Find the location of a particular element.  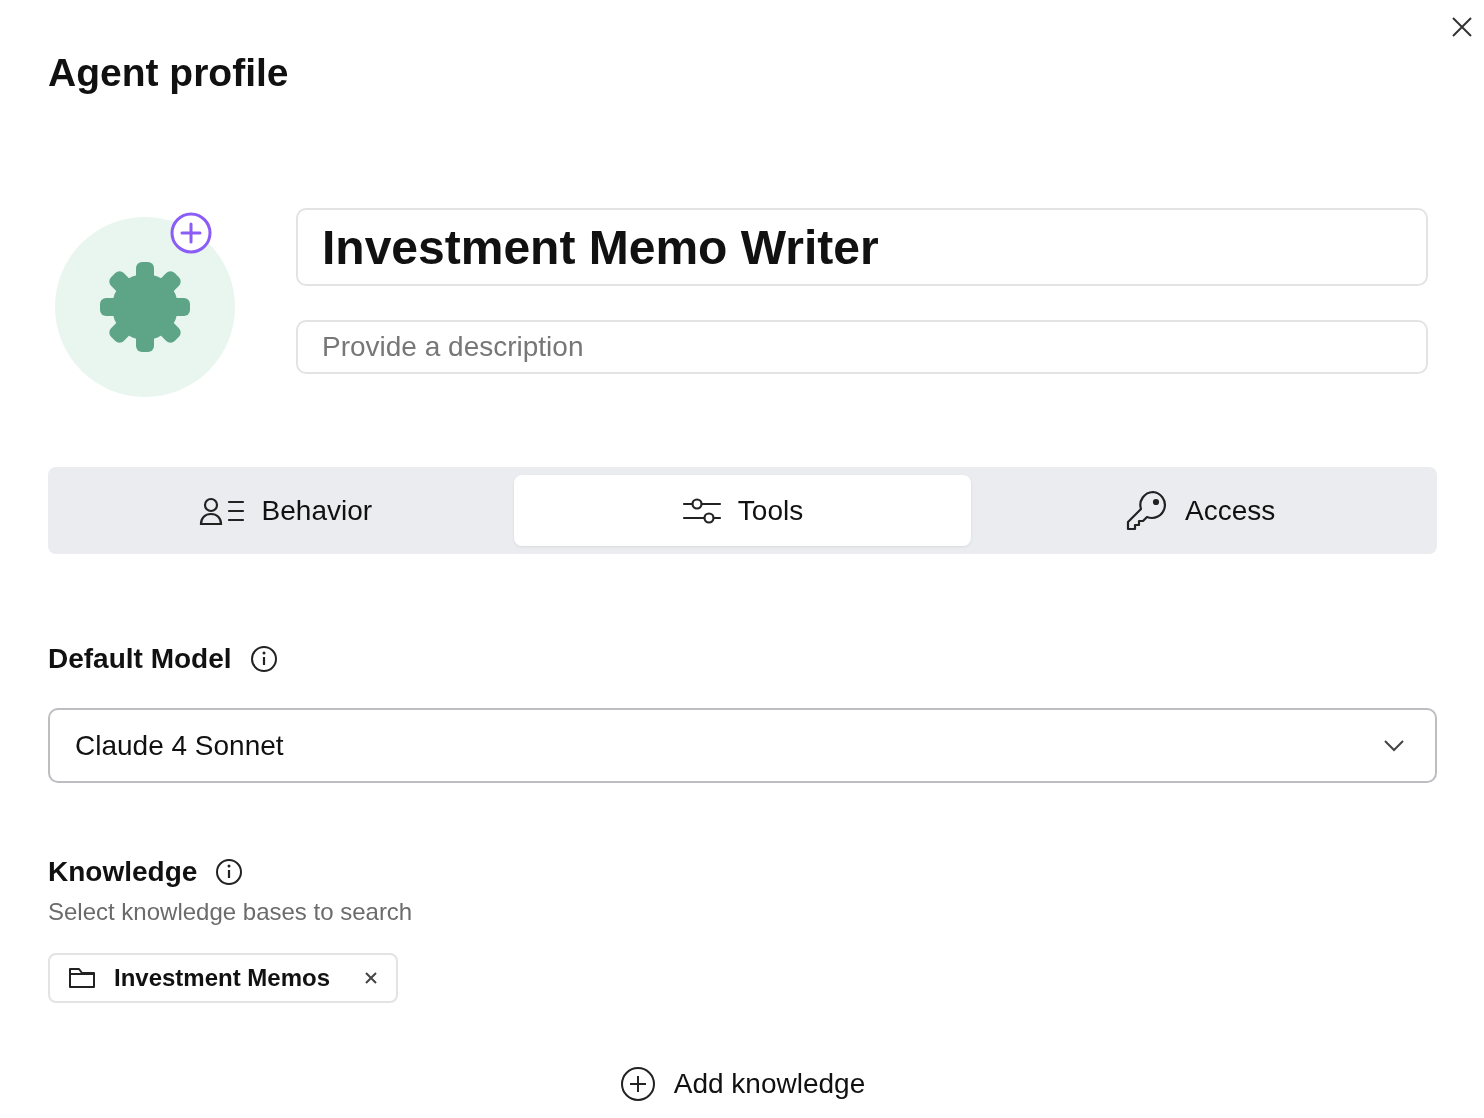

section-label: Knowledge is located at coordinates (123, 872).